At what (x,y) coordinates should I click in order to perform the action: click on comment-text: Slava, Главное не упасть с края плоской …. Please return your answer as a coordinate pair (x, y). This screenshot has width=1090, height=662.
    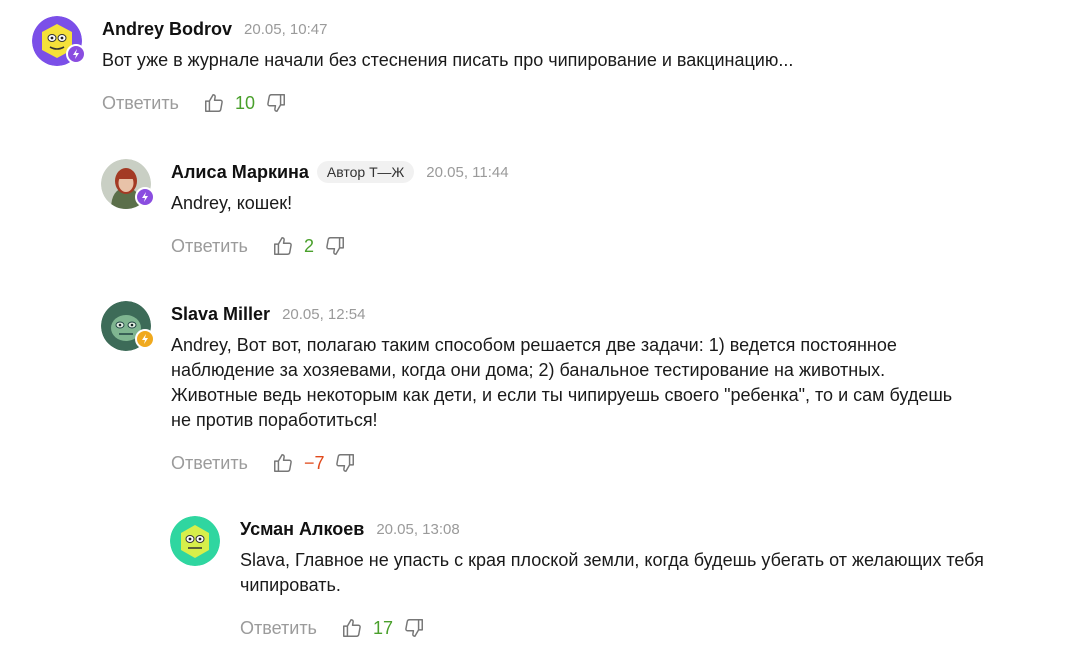
    Looking at the image, I should click on (612, 573).